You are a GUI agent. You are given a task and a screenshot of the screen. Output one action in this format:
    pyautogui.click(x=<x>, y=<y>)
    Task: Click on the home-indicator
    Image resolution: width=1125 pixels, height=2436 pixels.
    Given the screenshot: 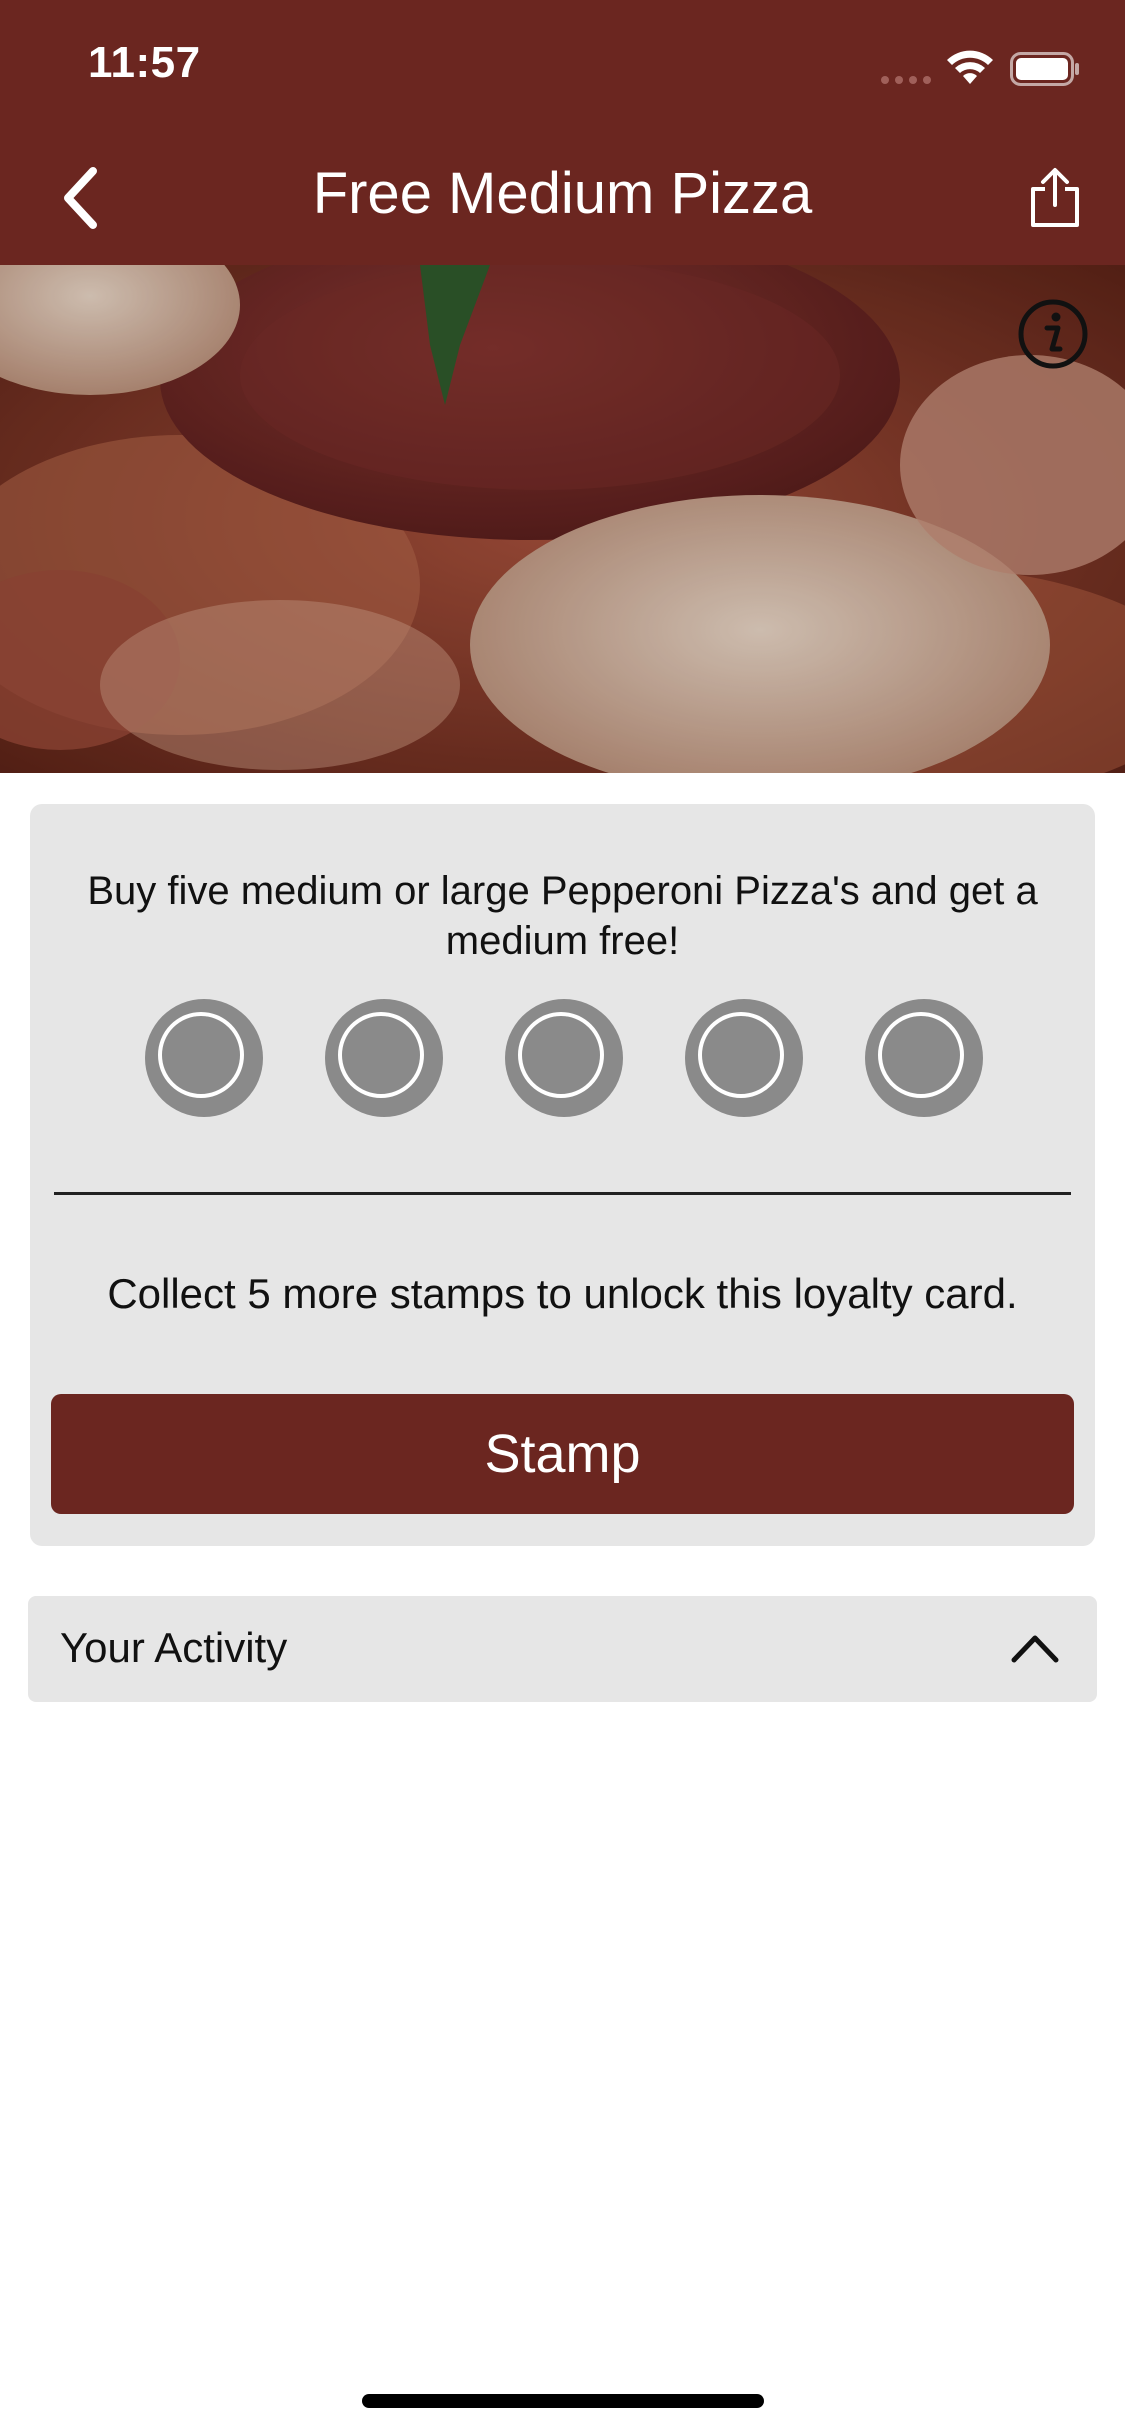 What is the action you would take?
    pyautogui.click(x=563, y=2401)
    